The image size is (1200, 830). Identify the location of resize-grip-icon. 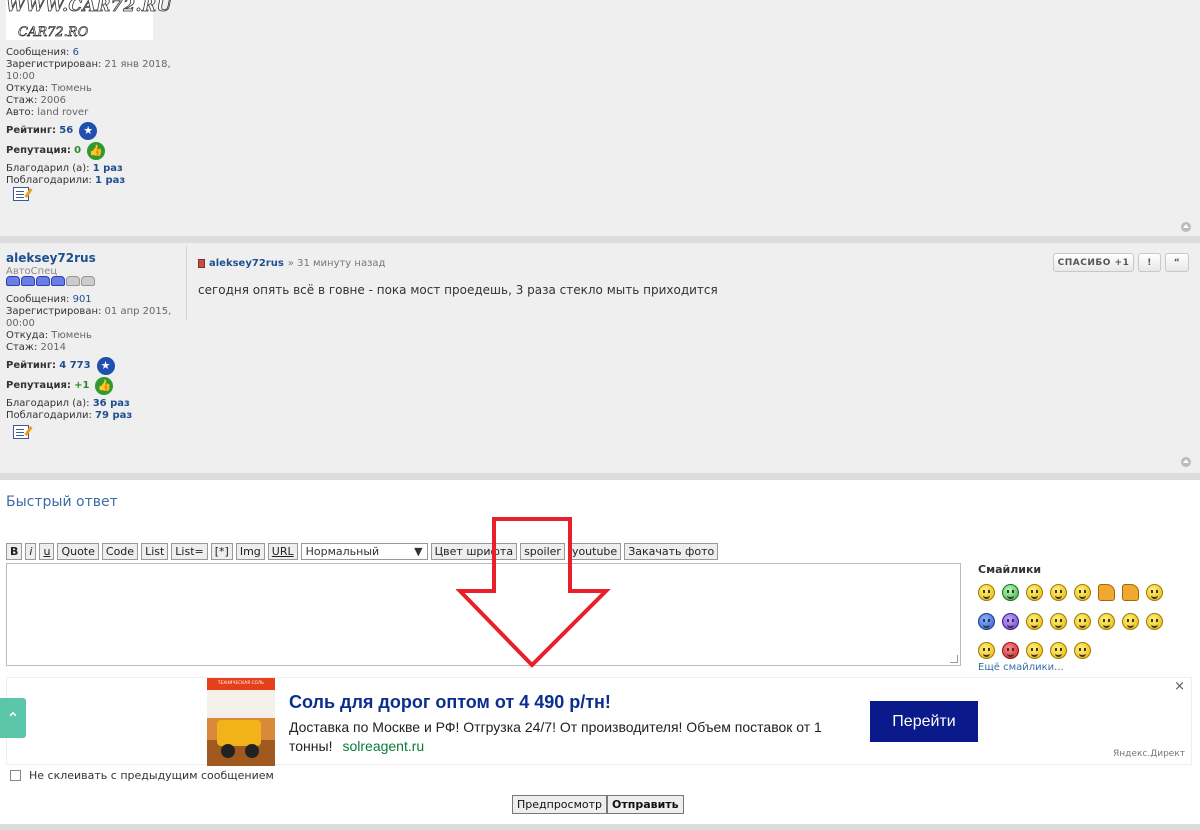
(954, 659).